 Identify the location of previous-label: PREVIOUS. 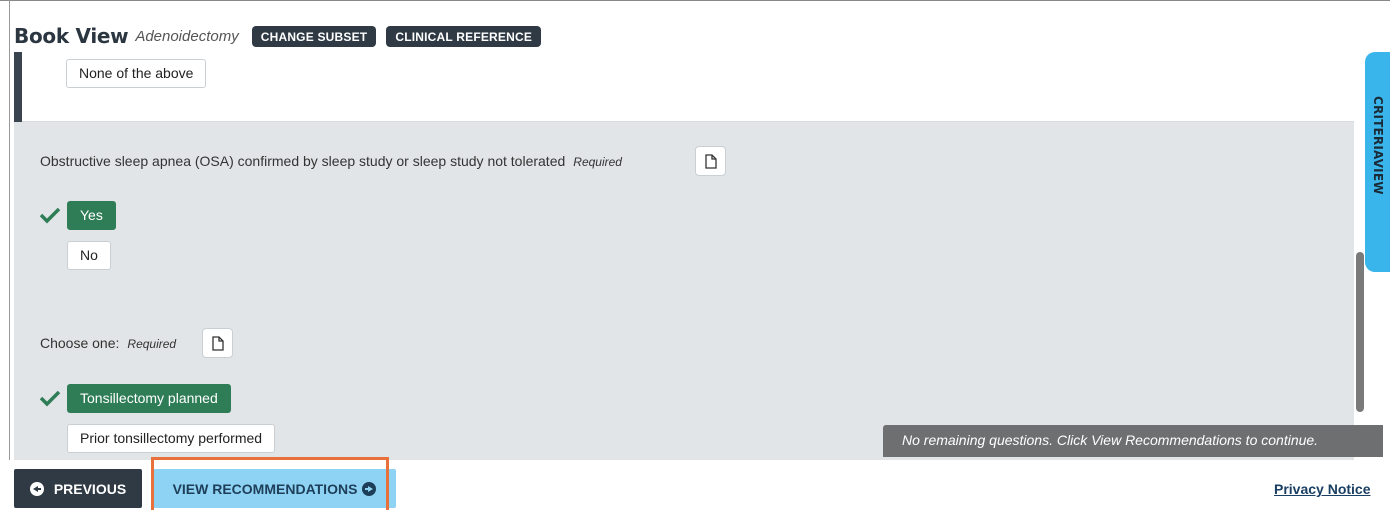
(90, 488).